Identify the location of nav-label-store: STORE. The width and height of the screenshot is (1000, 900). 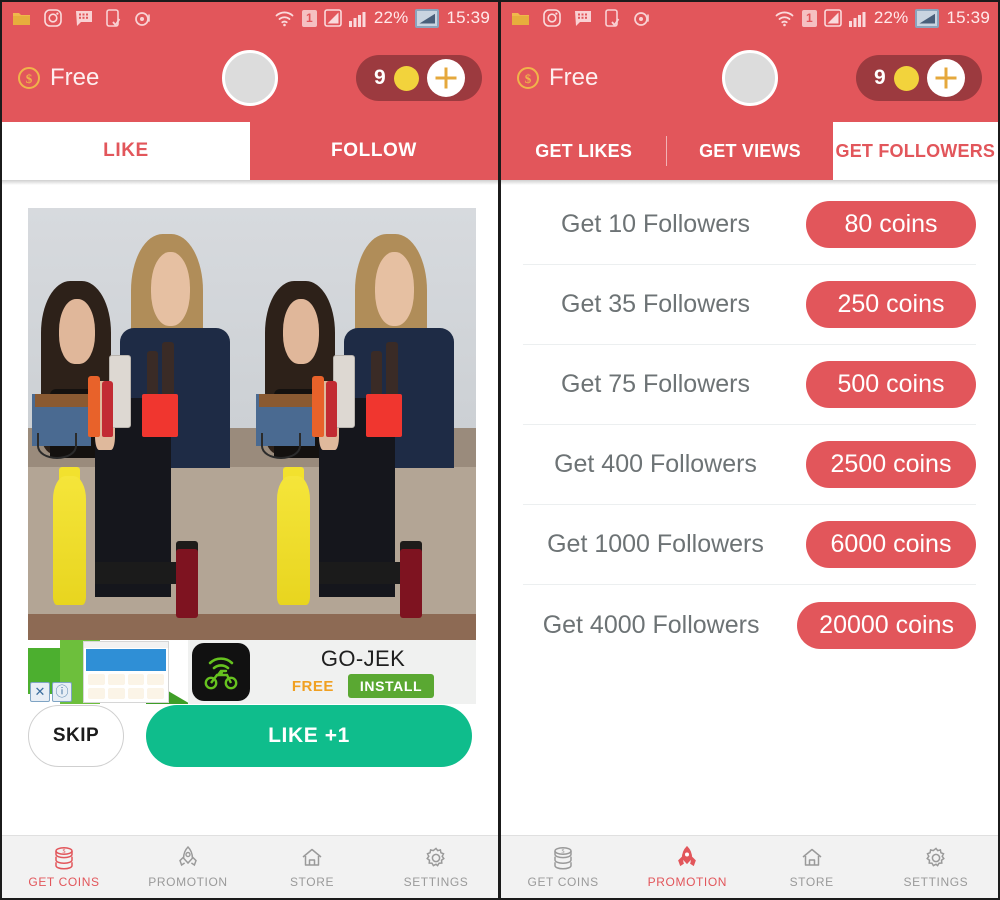
(312, 882).